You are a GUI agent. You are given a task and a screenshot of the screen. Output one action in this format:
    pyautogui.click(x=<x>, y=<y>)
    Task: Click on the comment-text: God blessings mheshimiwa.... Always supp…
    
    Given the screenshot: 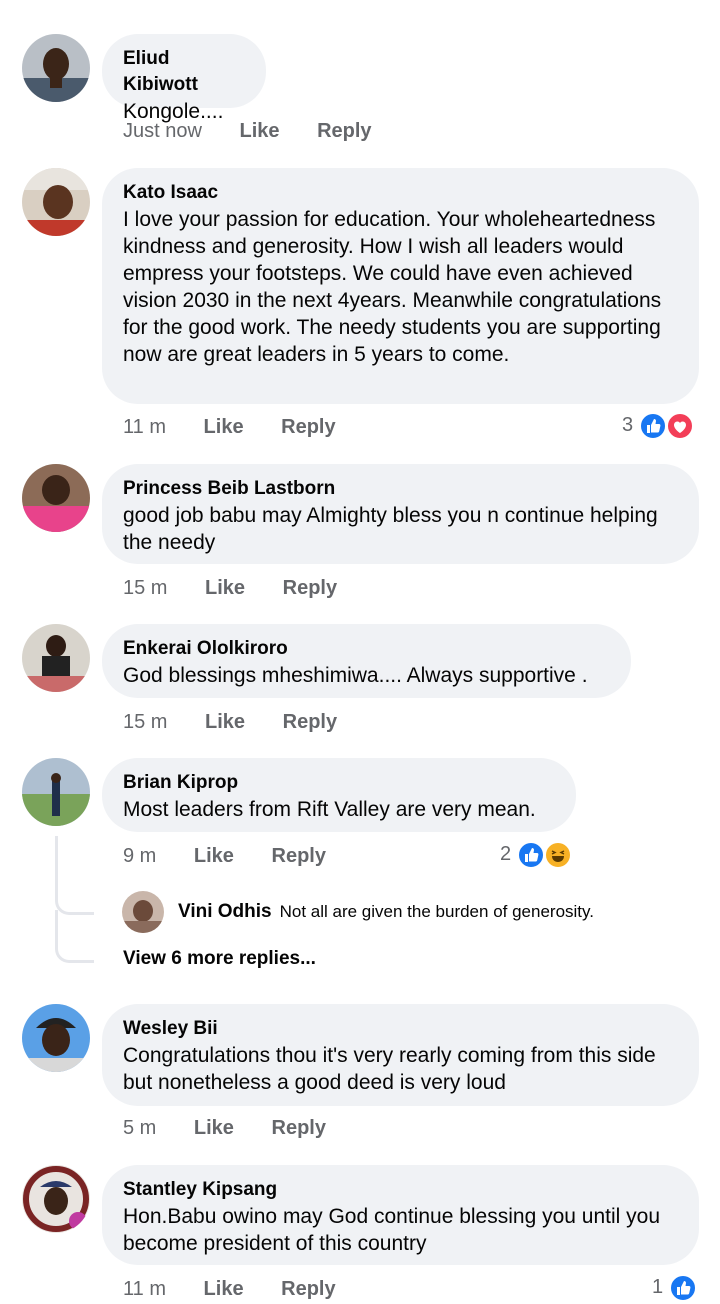 What is the action you would take?
    pyautogui.click(x=355, y=675)
    